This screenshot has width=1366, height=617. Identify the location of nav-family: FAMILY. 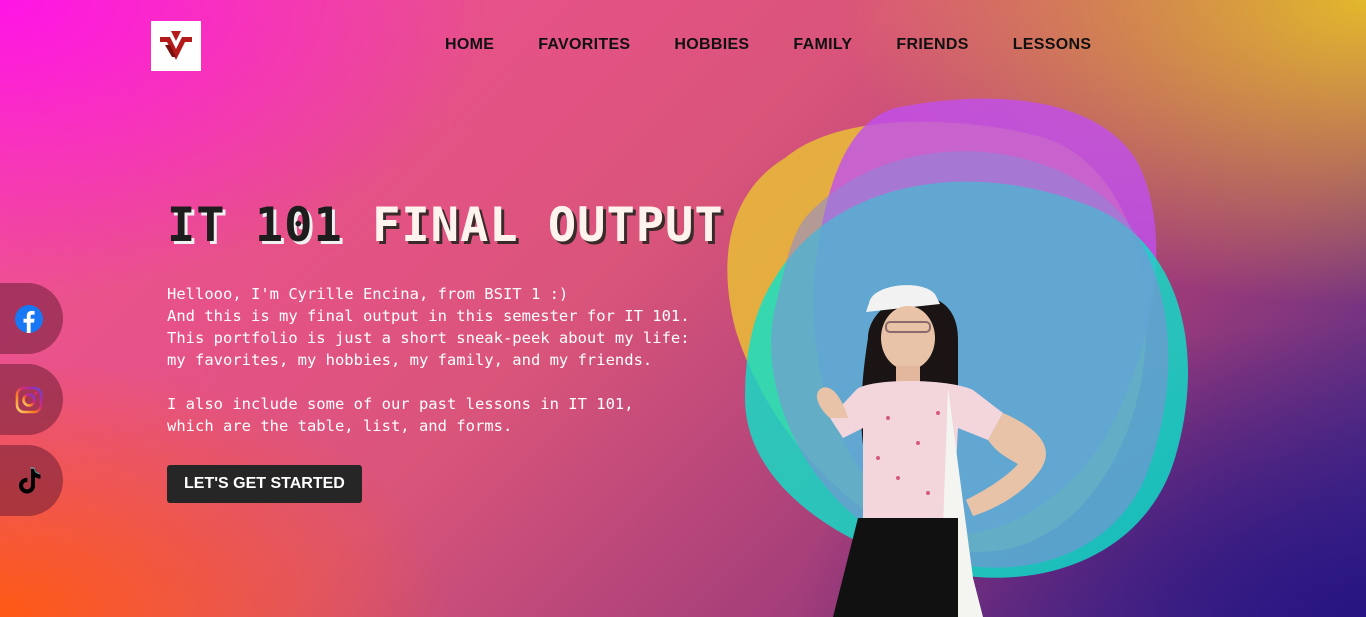
(822, 45).